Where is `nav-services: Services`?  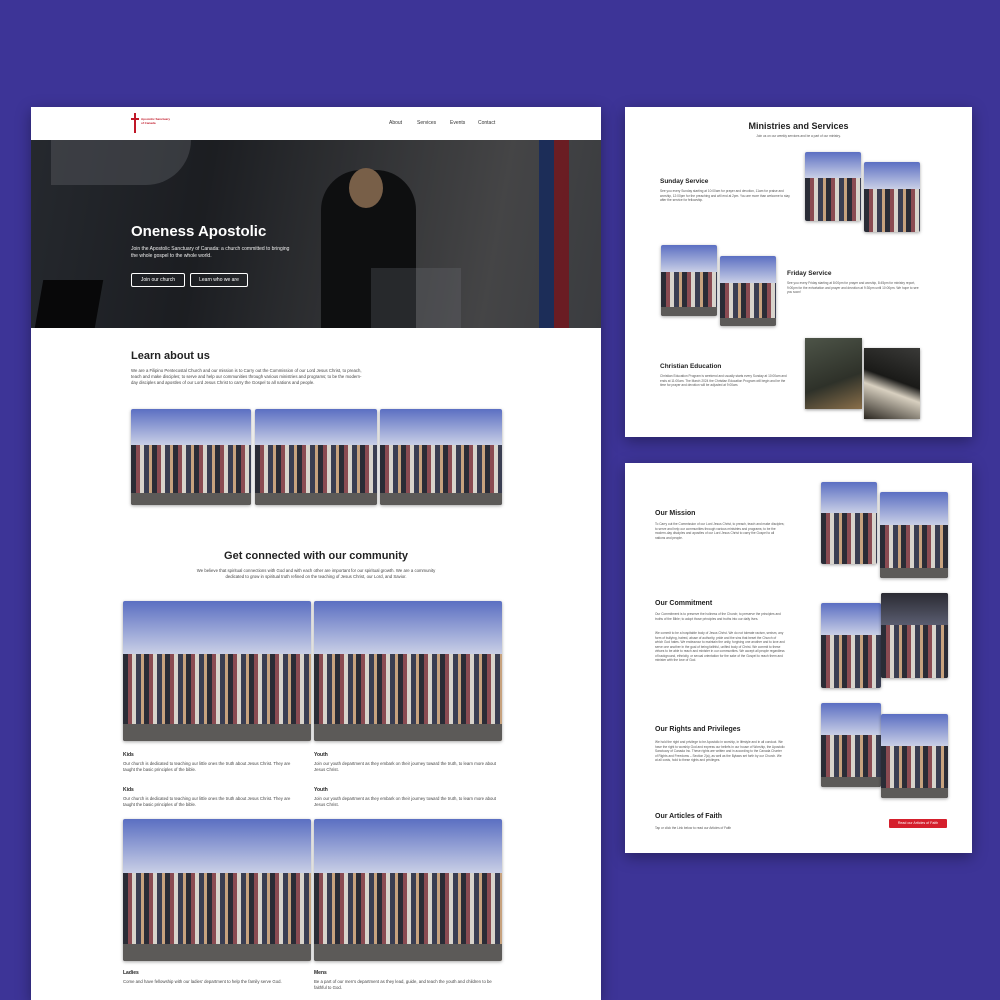
nav-services: Services is located at coordinates (426, 123).